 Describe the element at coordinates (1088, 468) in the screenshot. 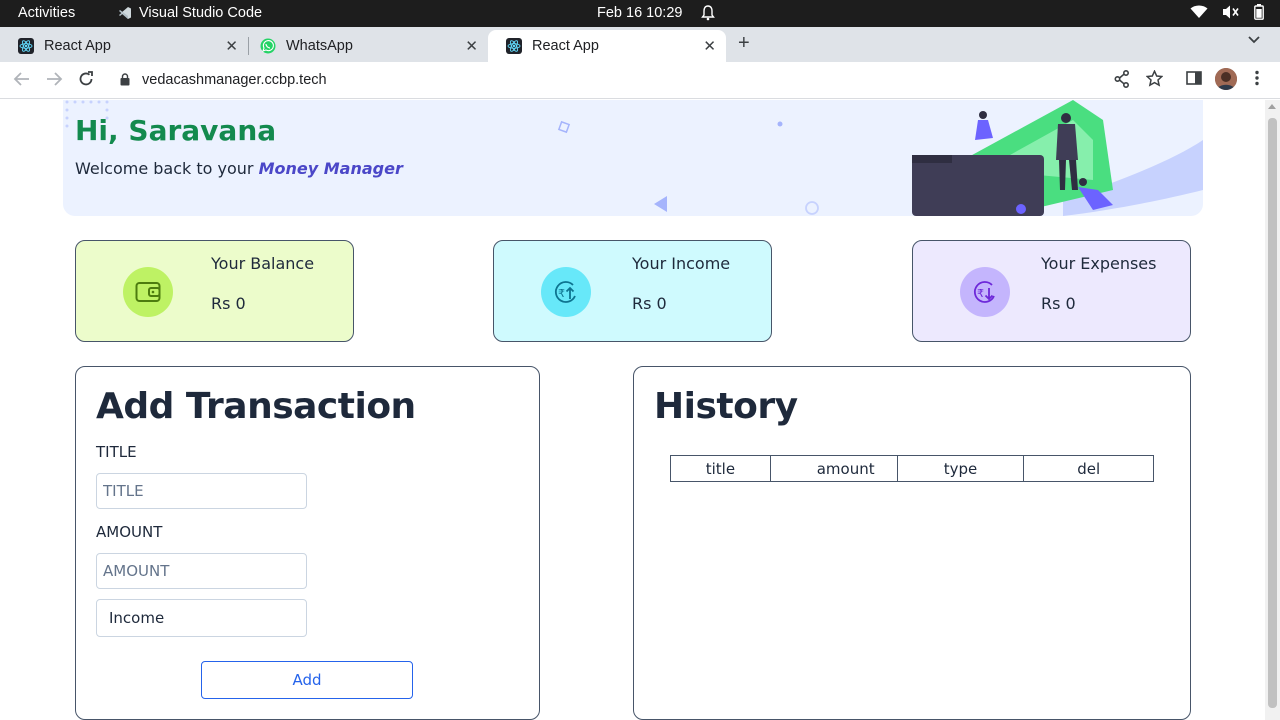

I see `column-header-del: del` at that location.